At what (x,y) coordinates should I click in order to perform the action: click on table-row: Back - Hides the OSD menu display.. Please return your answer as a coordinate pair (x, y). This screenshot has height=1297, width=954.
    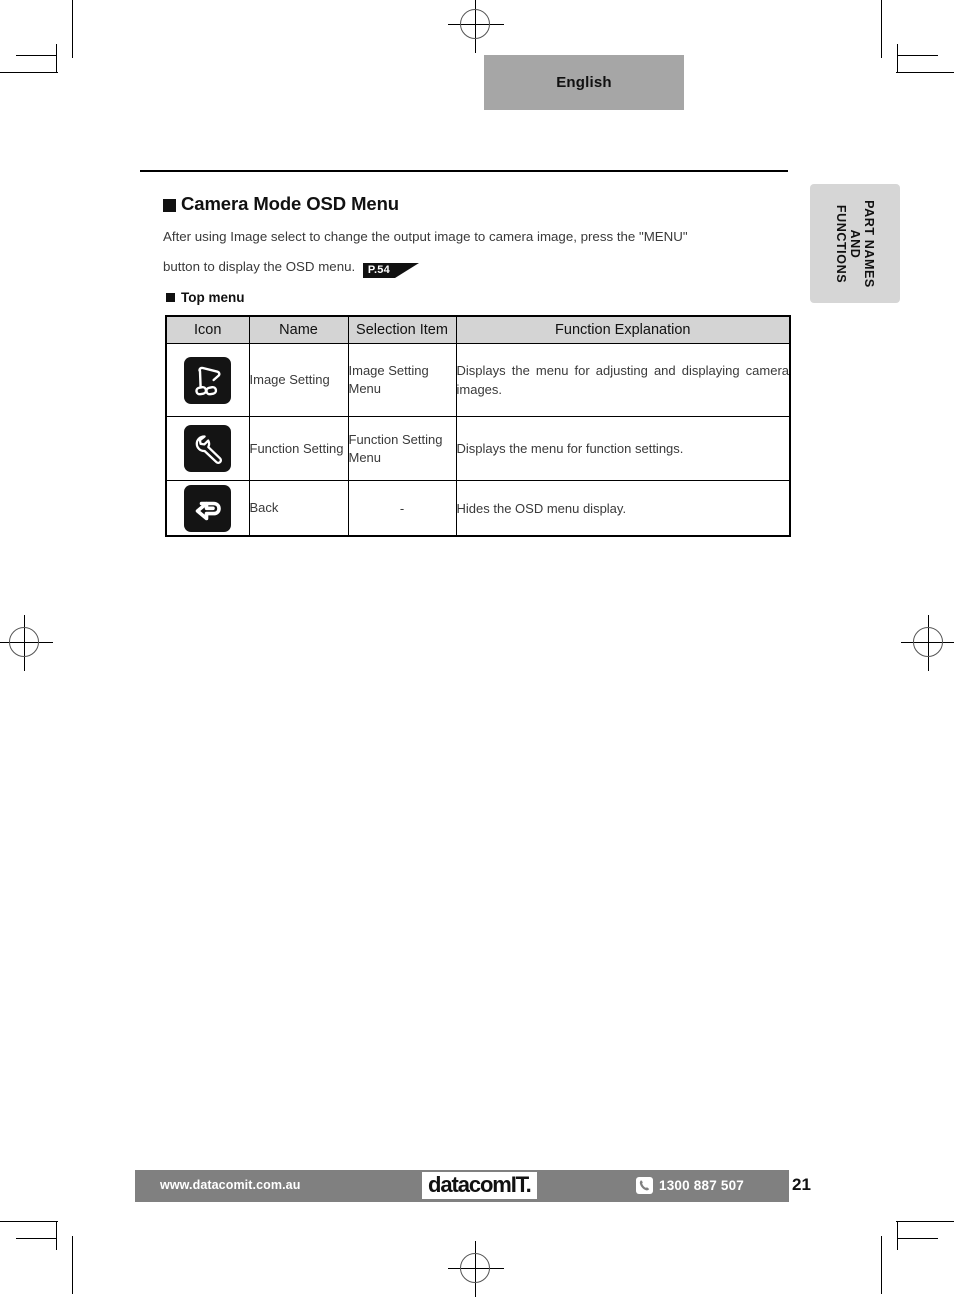
    Looking at the image, I should click on (478, 508).